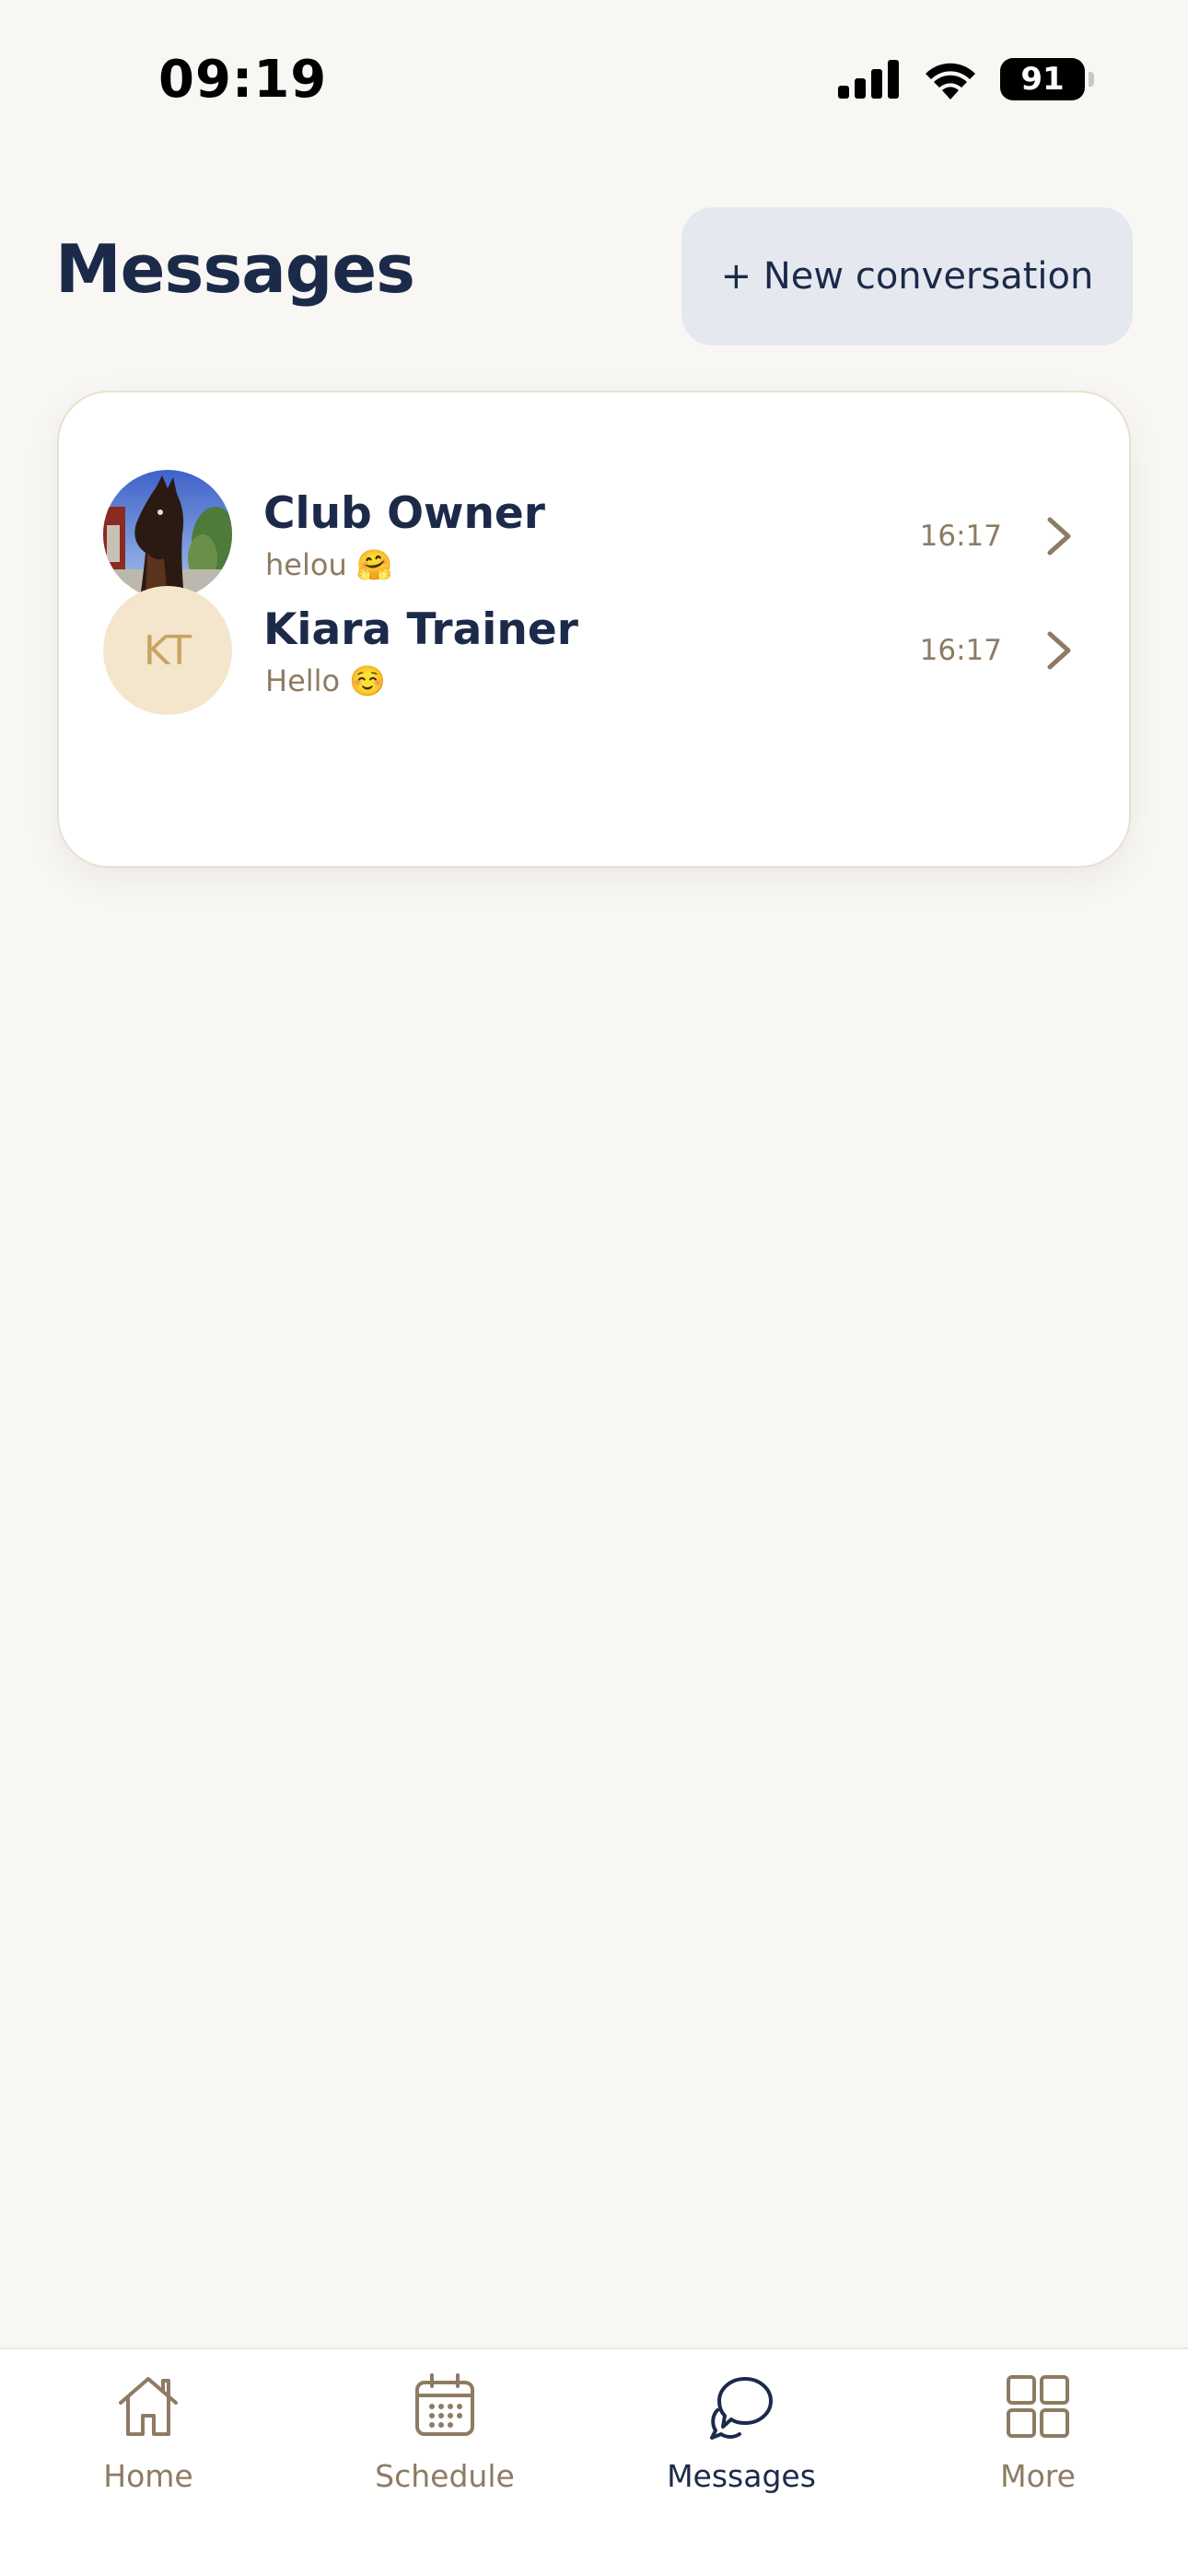 The image size is (1188, 2576). What do you see at coordinates (148, 2406) in the screenshot?
I see `home-icon` at bounding box center [148, 2406].